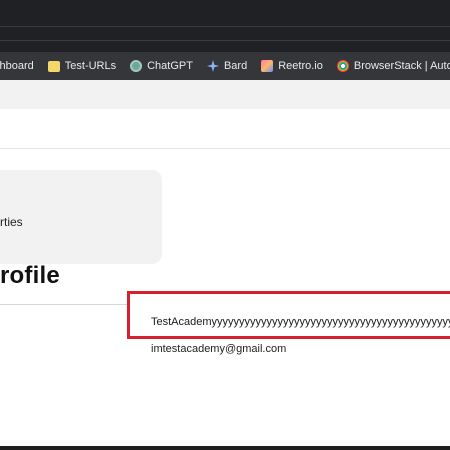 This screenshot has height=450, width=450. Describe the element at coordinates (64, 304) in the screenshot. I see `title-divider` at that location.